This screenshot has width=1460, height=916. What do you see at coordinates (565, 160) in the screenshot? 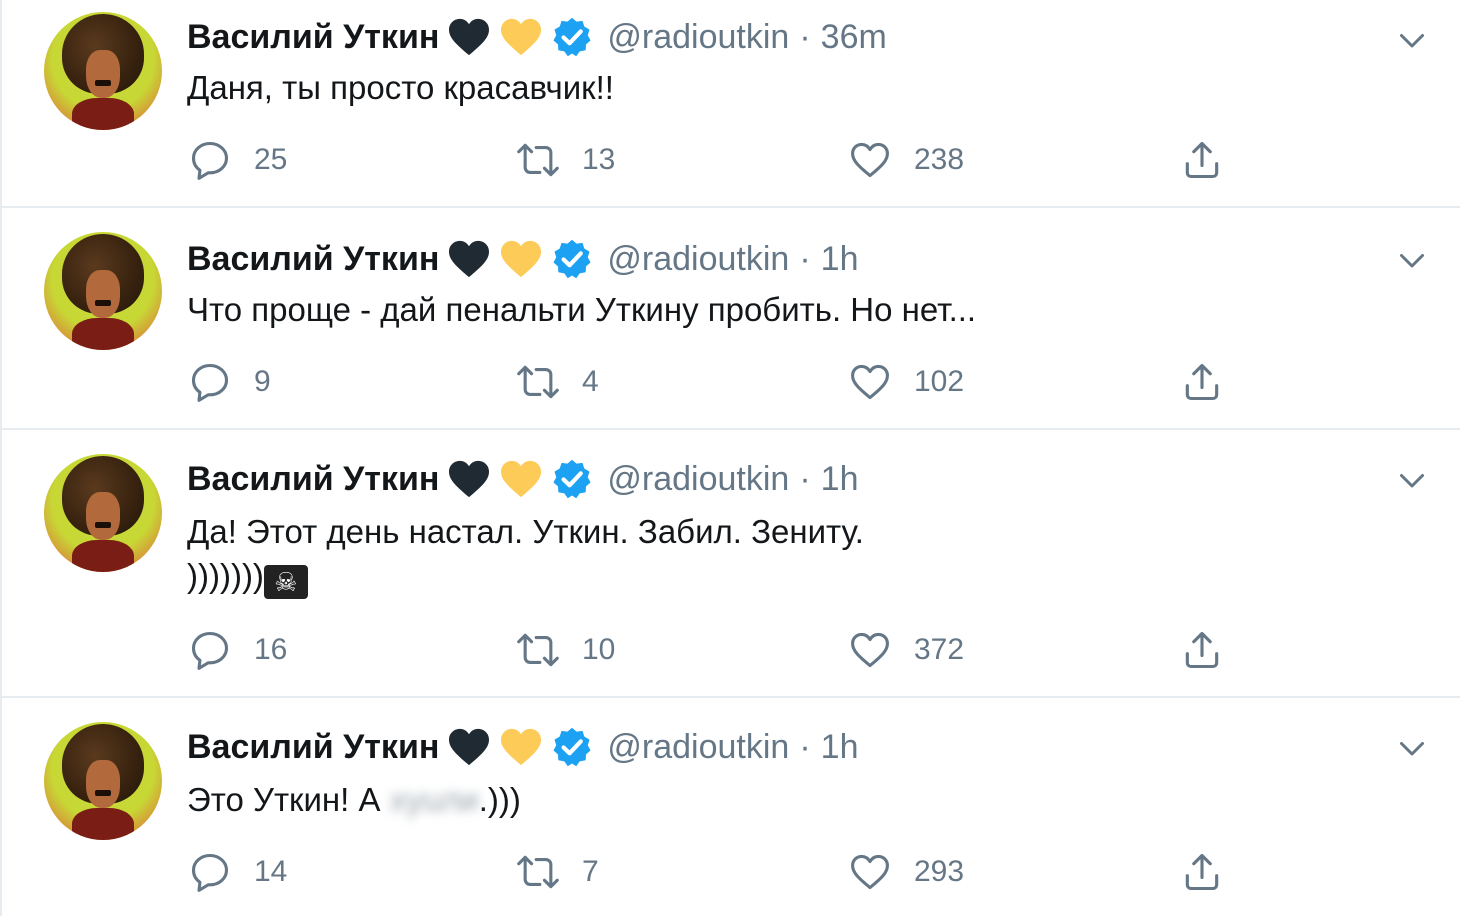
I see `retweet-button: 13` at bounding box center [565, 160].